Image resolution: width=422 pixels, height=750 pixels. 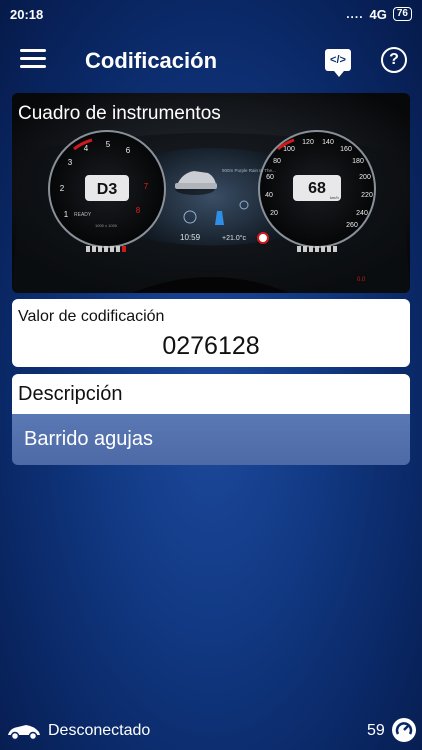 What do you see at coordinates (70, 394) in the screenshot?
I see `description-label: Descripción` at bounding box center [70, 394].